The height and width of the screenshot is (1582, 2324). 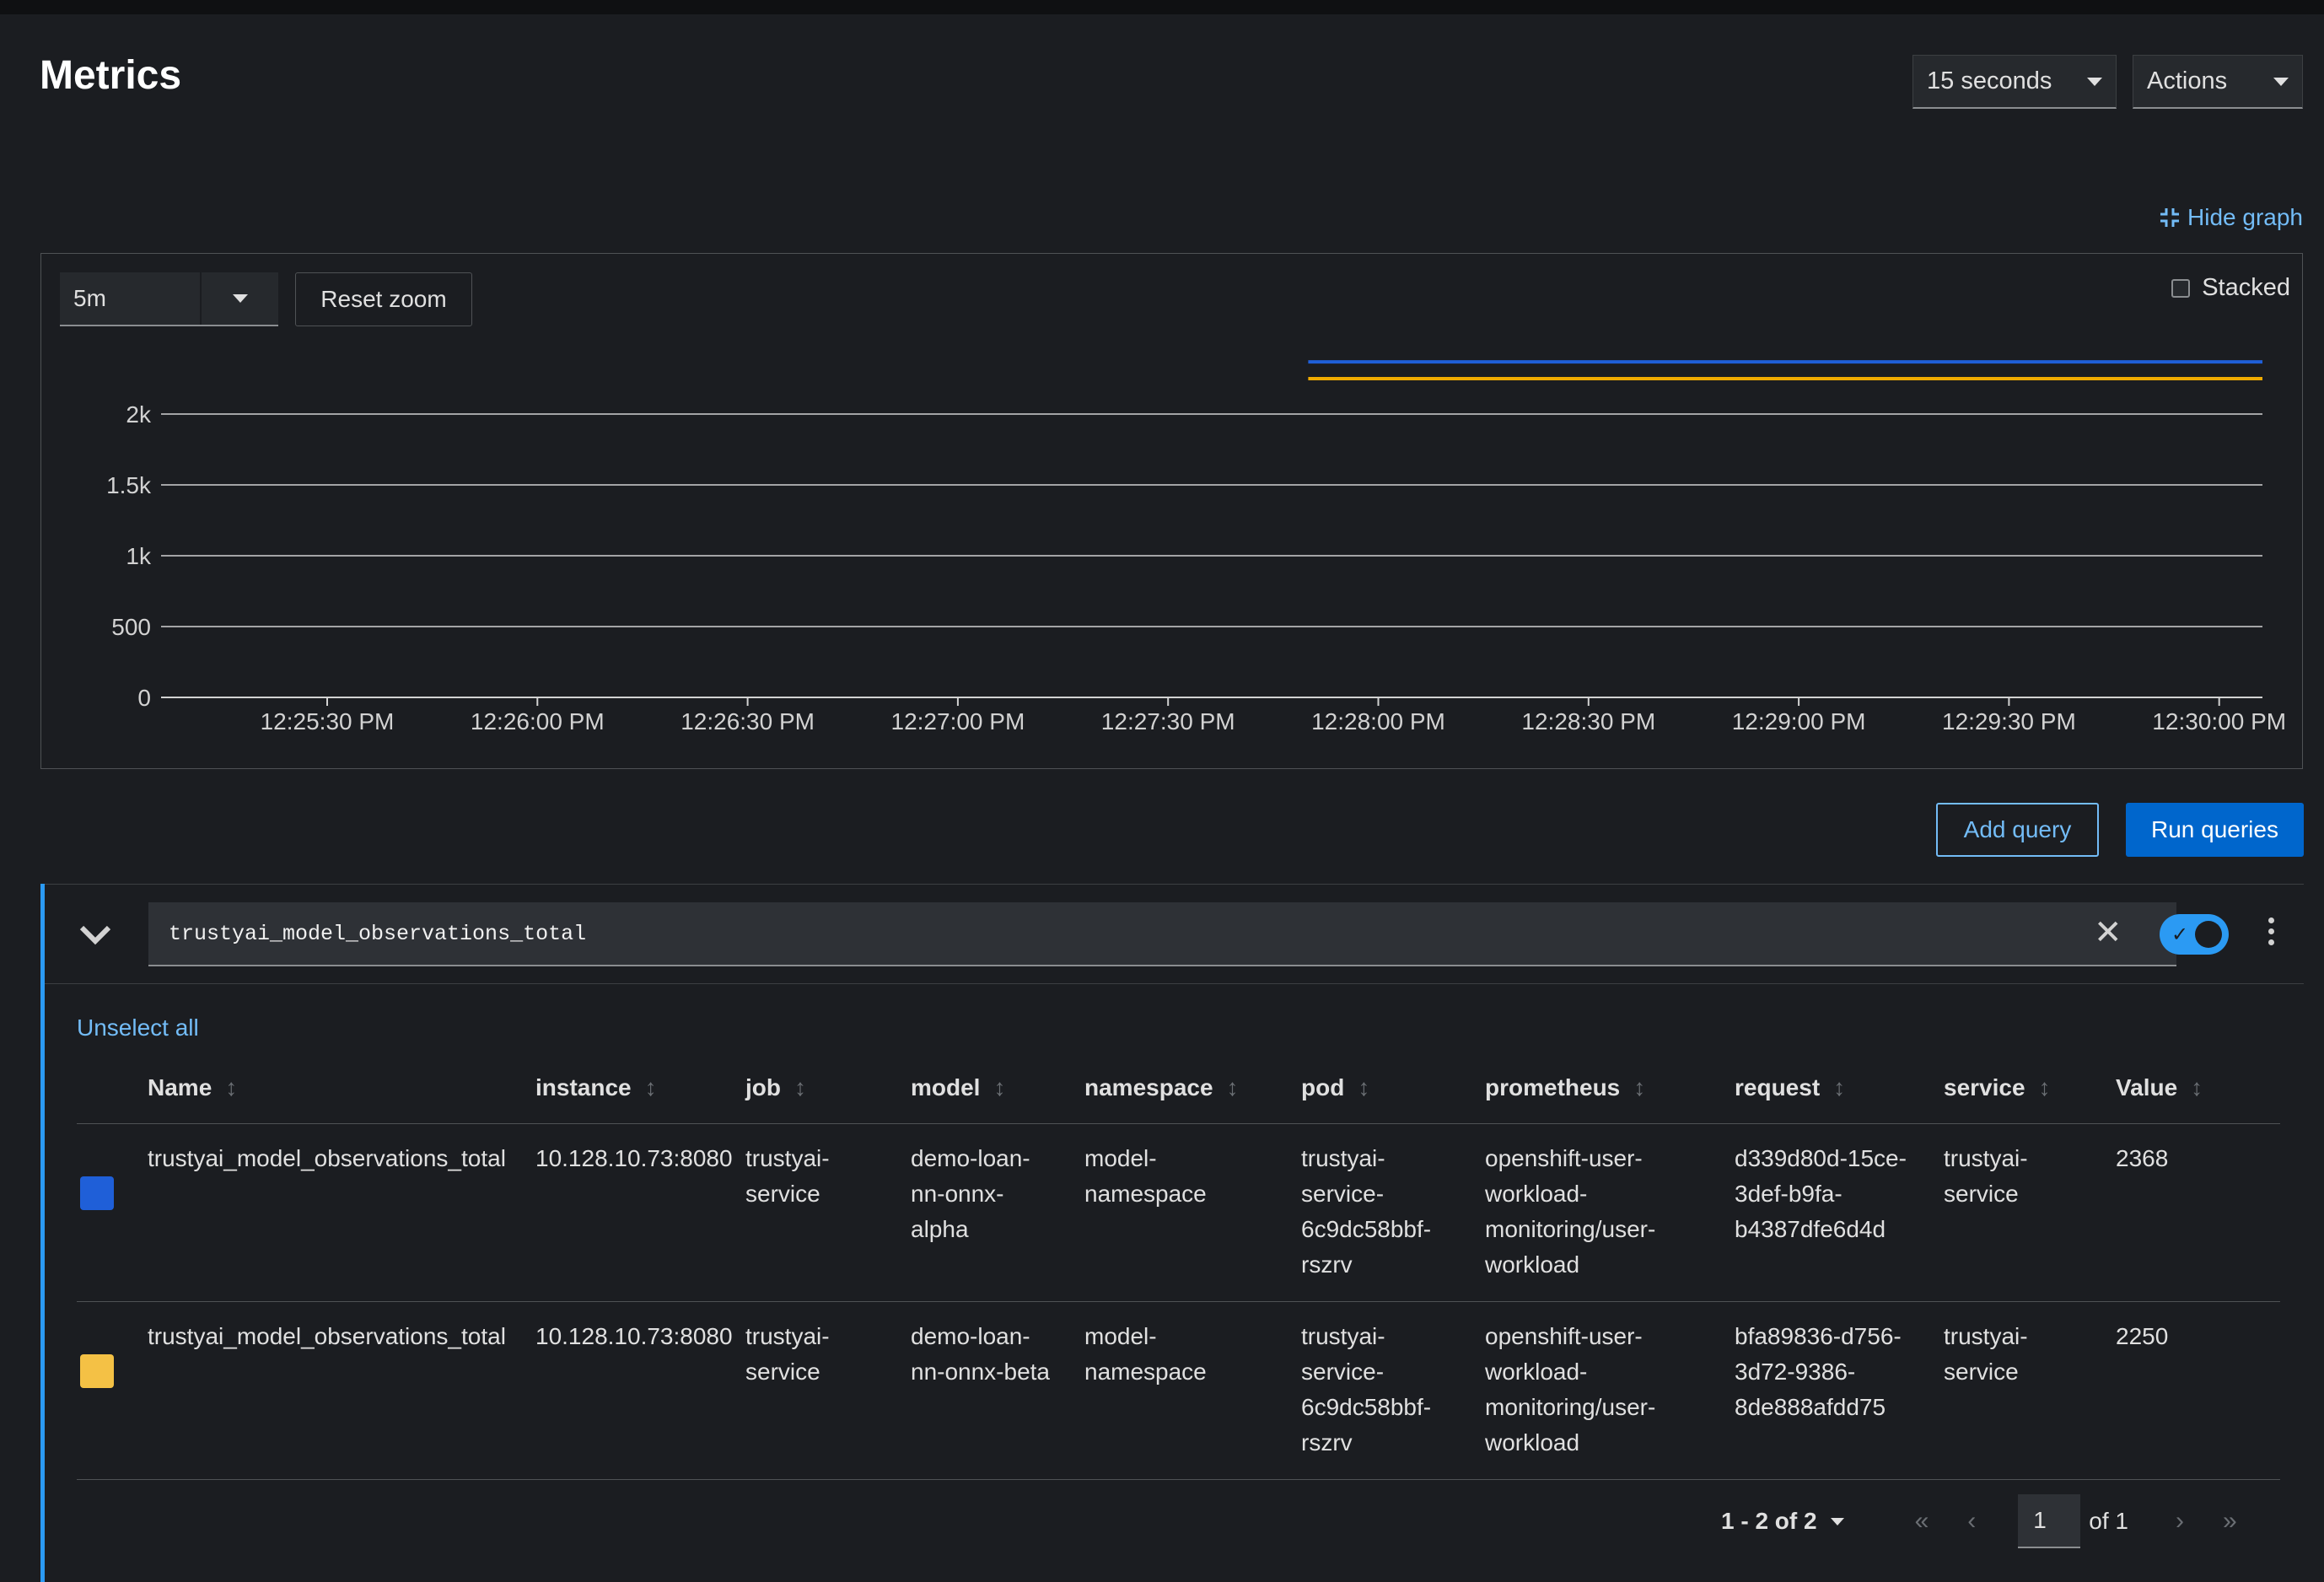 What do you see at coordinates (538, 721) in the screenshot?
I see `x-tick-label: 12:26:00 PM` at bounding box center [538, 721].